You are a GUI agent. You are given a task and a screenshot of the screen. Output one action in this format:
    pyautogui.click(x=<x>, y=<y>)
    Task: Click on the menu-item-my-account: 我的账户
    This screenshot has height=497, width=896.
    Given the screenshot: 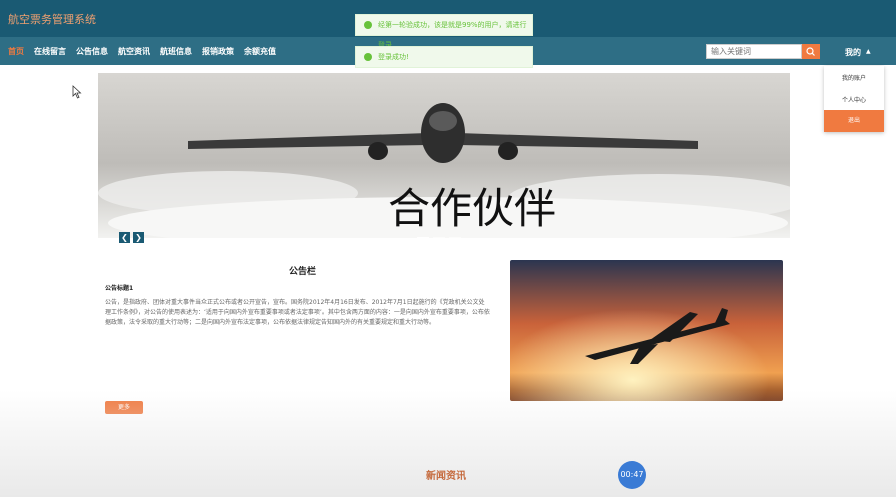 What is the action you would take?
    pyautogui.click(x=854, y=77)
    